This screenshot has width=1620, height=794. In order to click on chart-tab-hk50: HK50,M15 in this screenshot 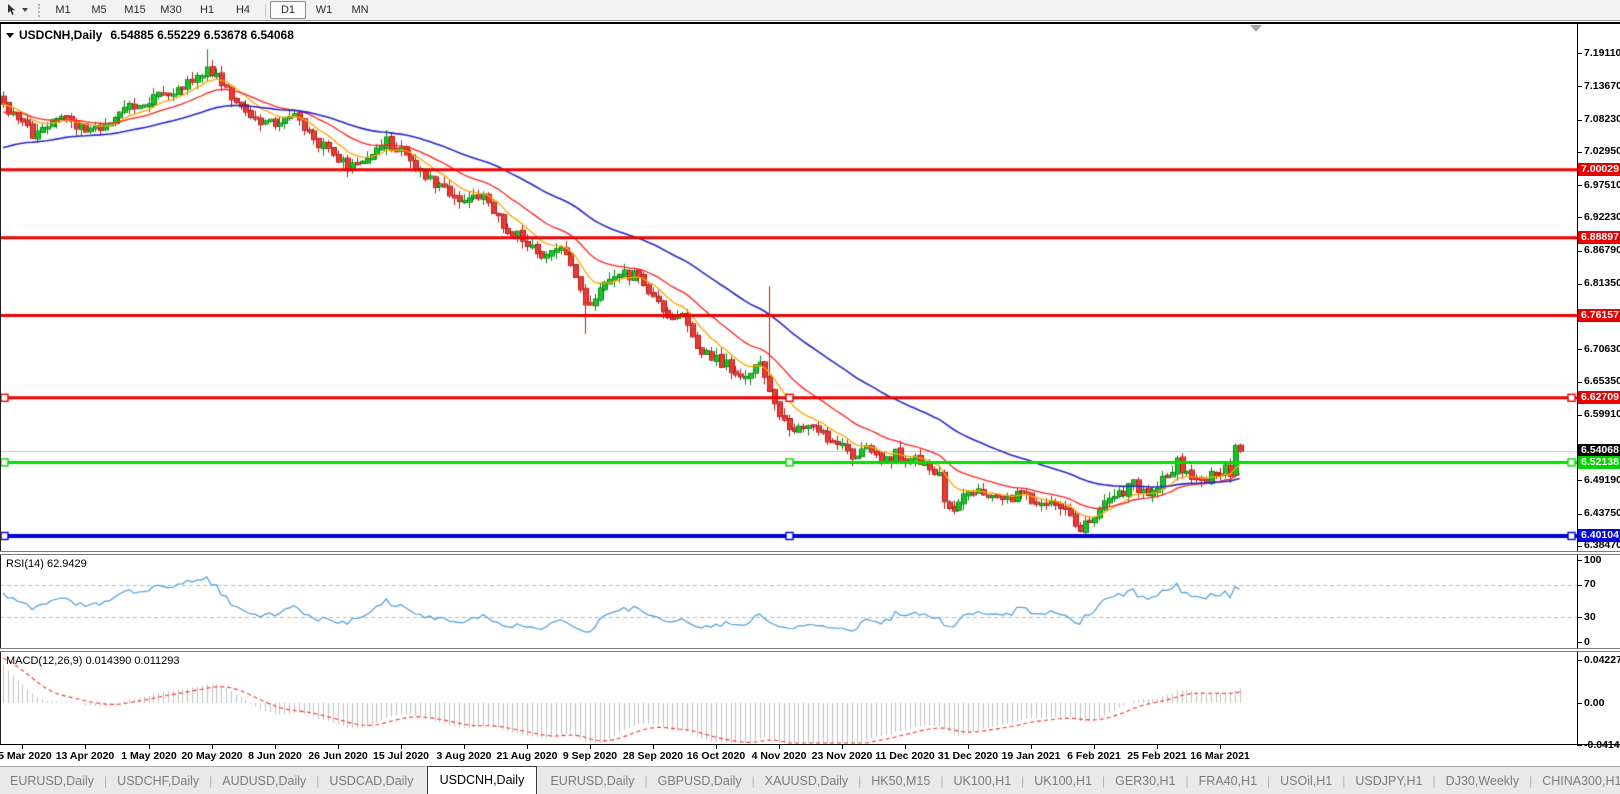, I will do `click(900, 781)`.